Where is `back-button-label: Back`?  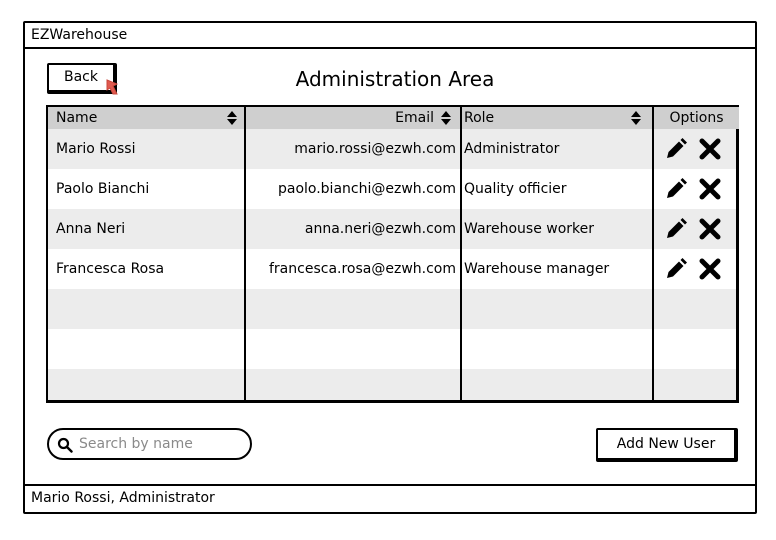
back-button-label: Back is located at coordinates (81, 77).